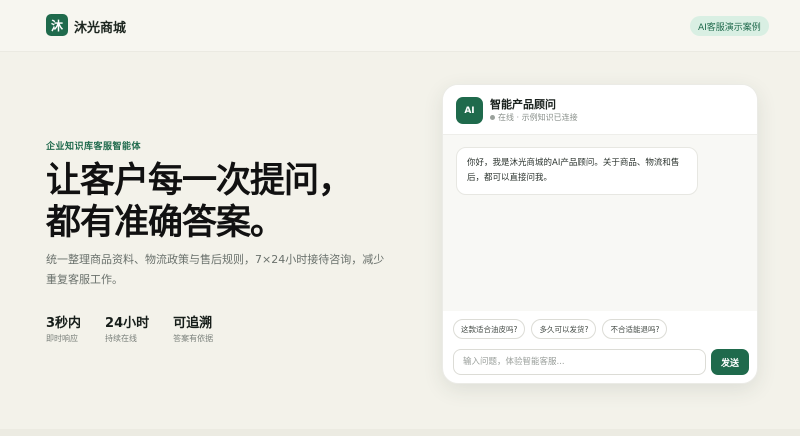 The image size is (800, 436). I want to click on stat-value: 3秒内, so click(64, 323).